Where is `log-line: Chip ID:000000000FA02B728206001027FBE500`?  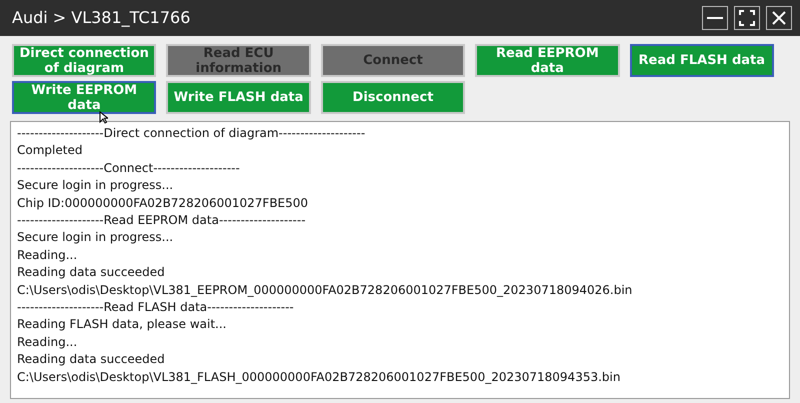
log-line: Chip ID:000000000FA02B728206001027FBE500 is located at coordinates (162, 203).